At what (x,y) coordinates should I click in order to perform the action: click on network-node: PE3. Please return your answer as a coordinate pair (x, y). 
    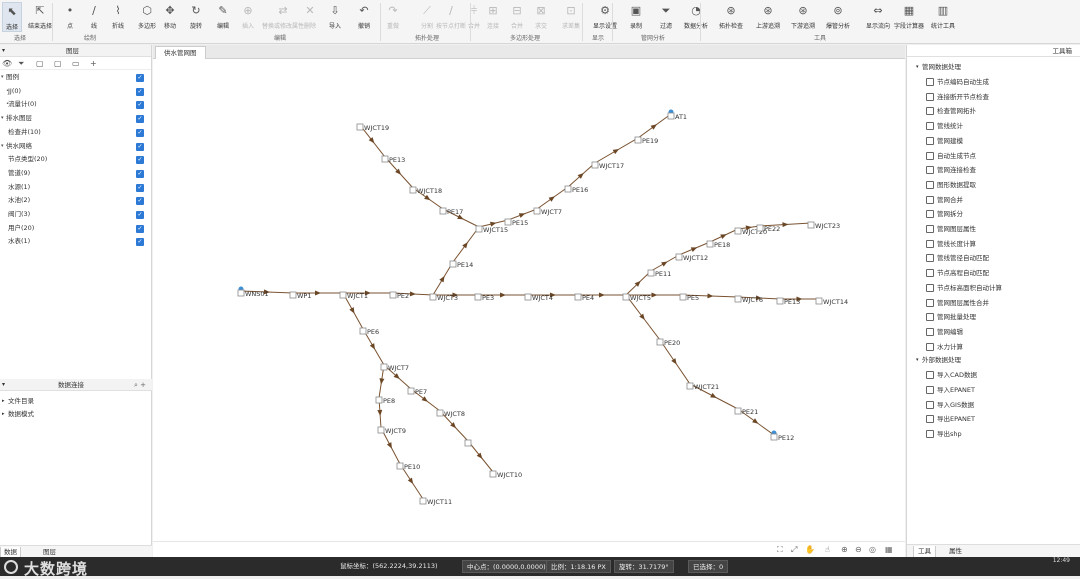
    Looking at the image, I should click on (484, 297).